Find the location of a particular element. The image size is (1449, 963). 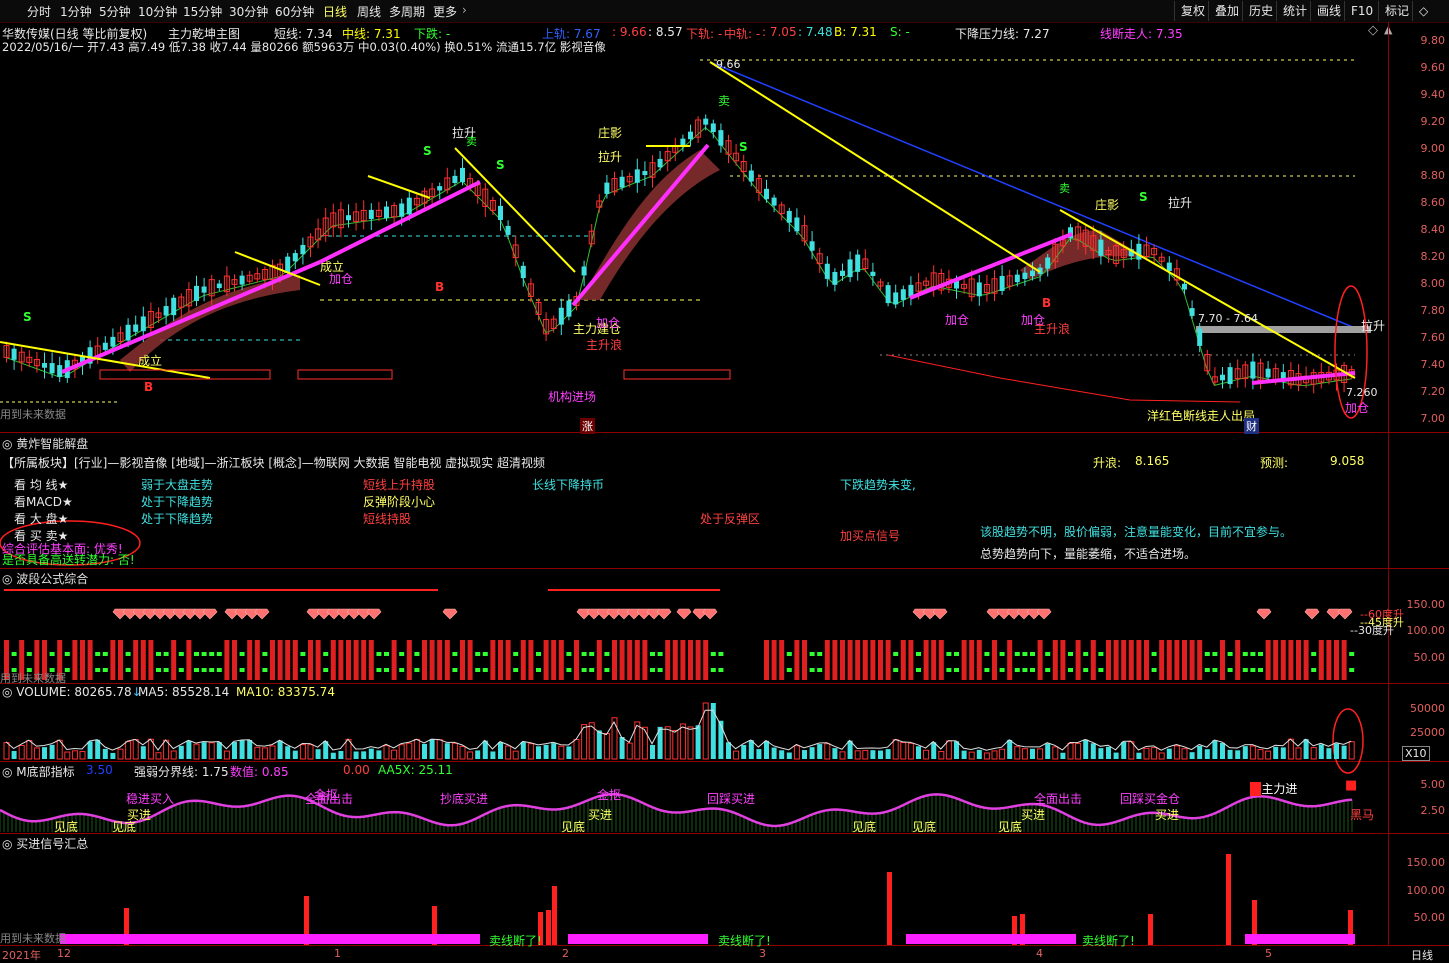

y-tick: 7.60 is located at coordinates (1433, 337).